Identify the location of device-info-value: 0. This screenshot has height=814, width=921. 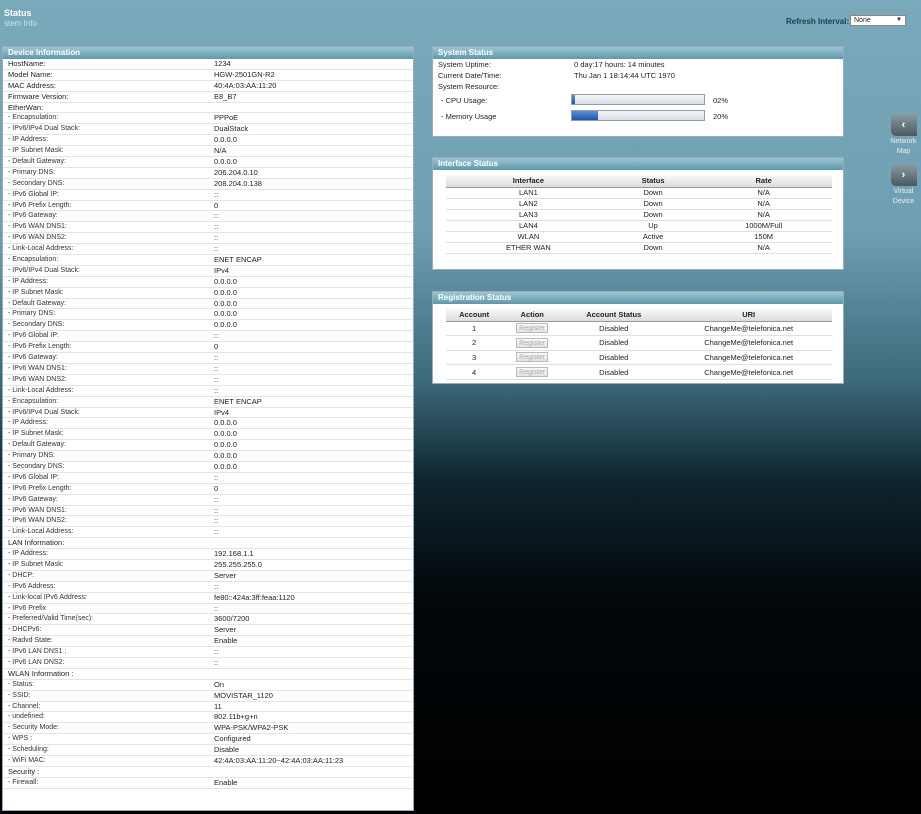
(216, 347).